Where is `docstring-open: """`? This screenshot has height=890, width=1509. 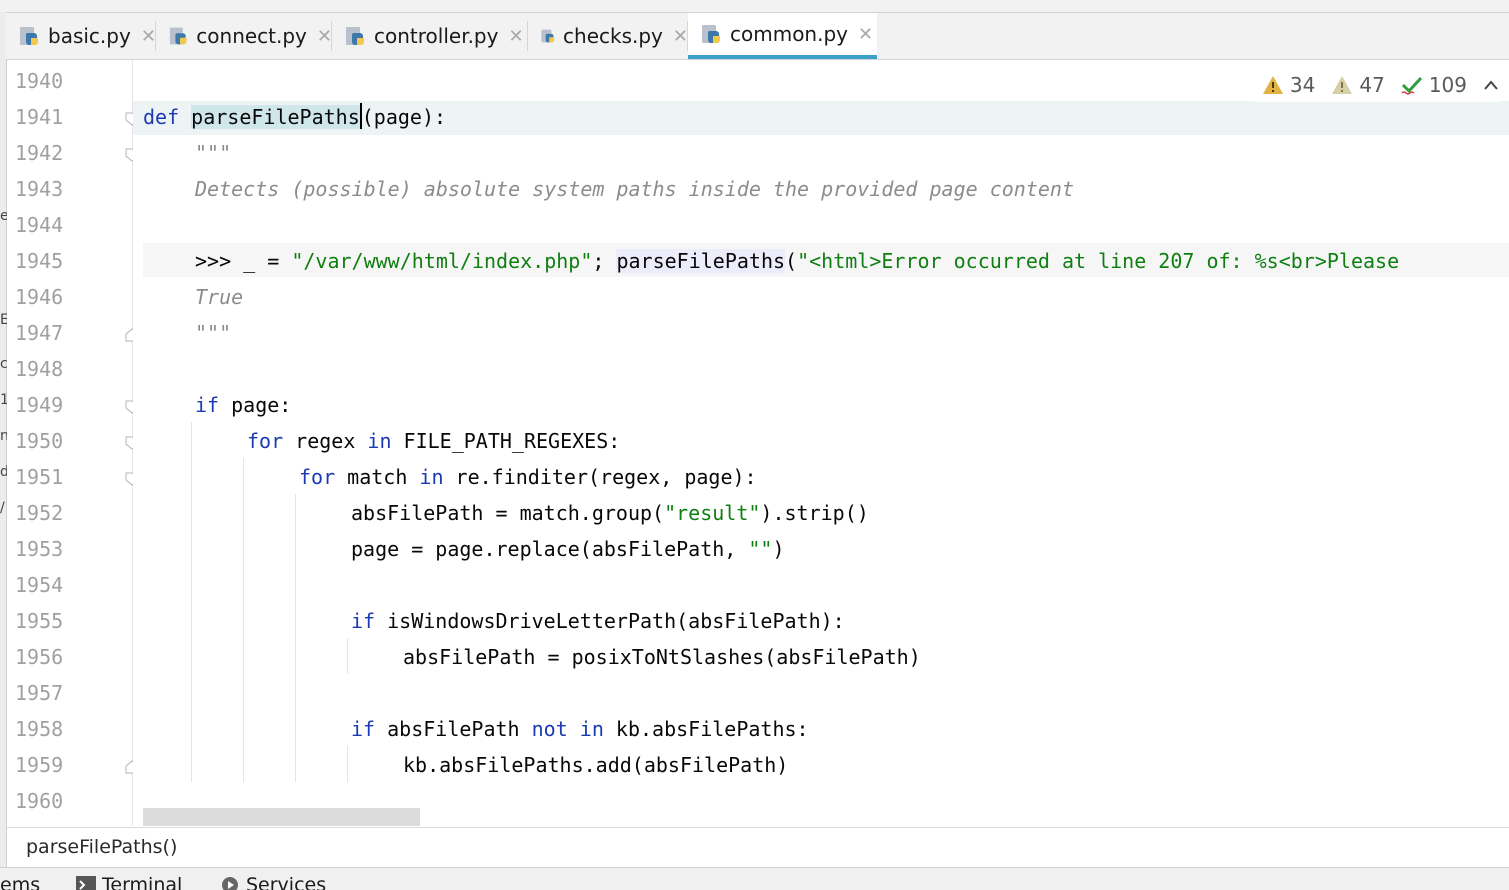
docstring-open: """ is located at coordinates (213, 153).